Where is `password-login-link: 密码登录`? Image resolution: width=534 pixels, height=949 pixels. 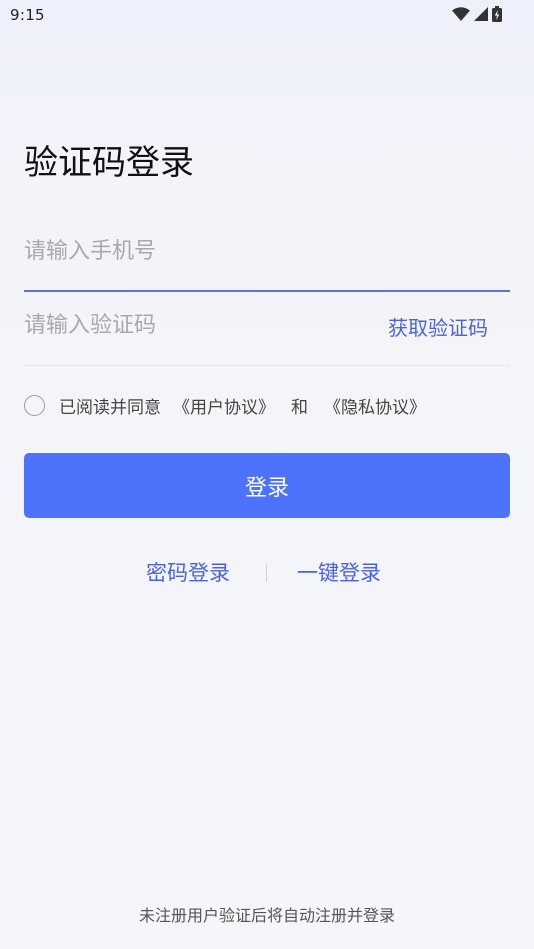
password-login-link: 密码登录 is located at coordinates (188, 573).